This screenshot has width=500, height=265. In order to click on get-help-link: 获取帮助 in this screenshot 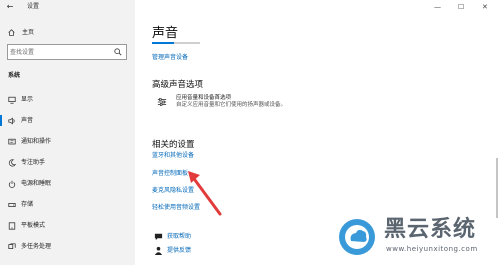, I will do `click(179, 236)`.